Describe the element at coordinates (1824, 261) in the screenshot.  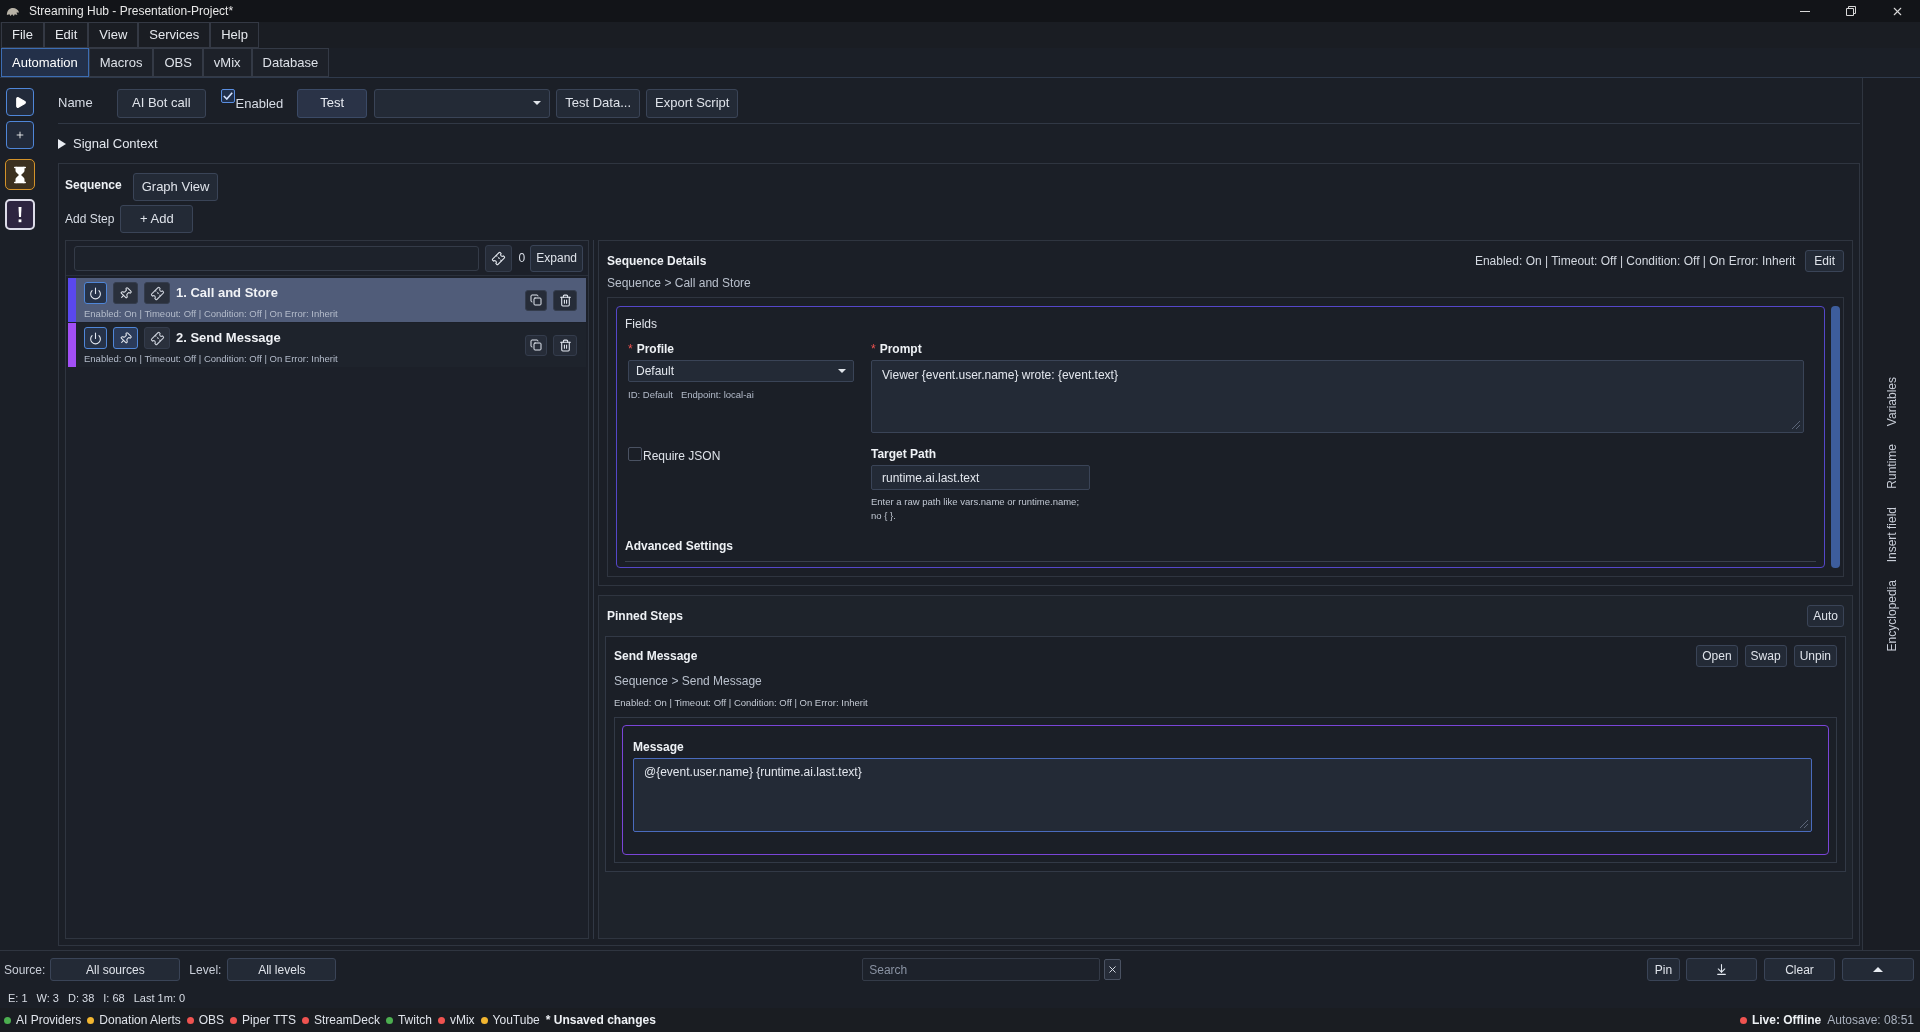
I see `edit-button: Edit` at that location.